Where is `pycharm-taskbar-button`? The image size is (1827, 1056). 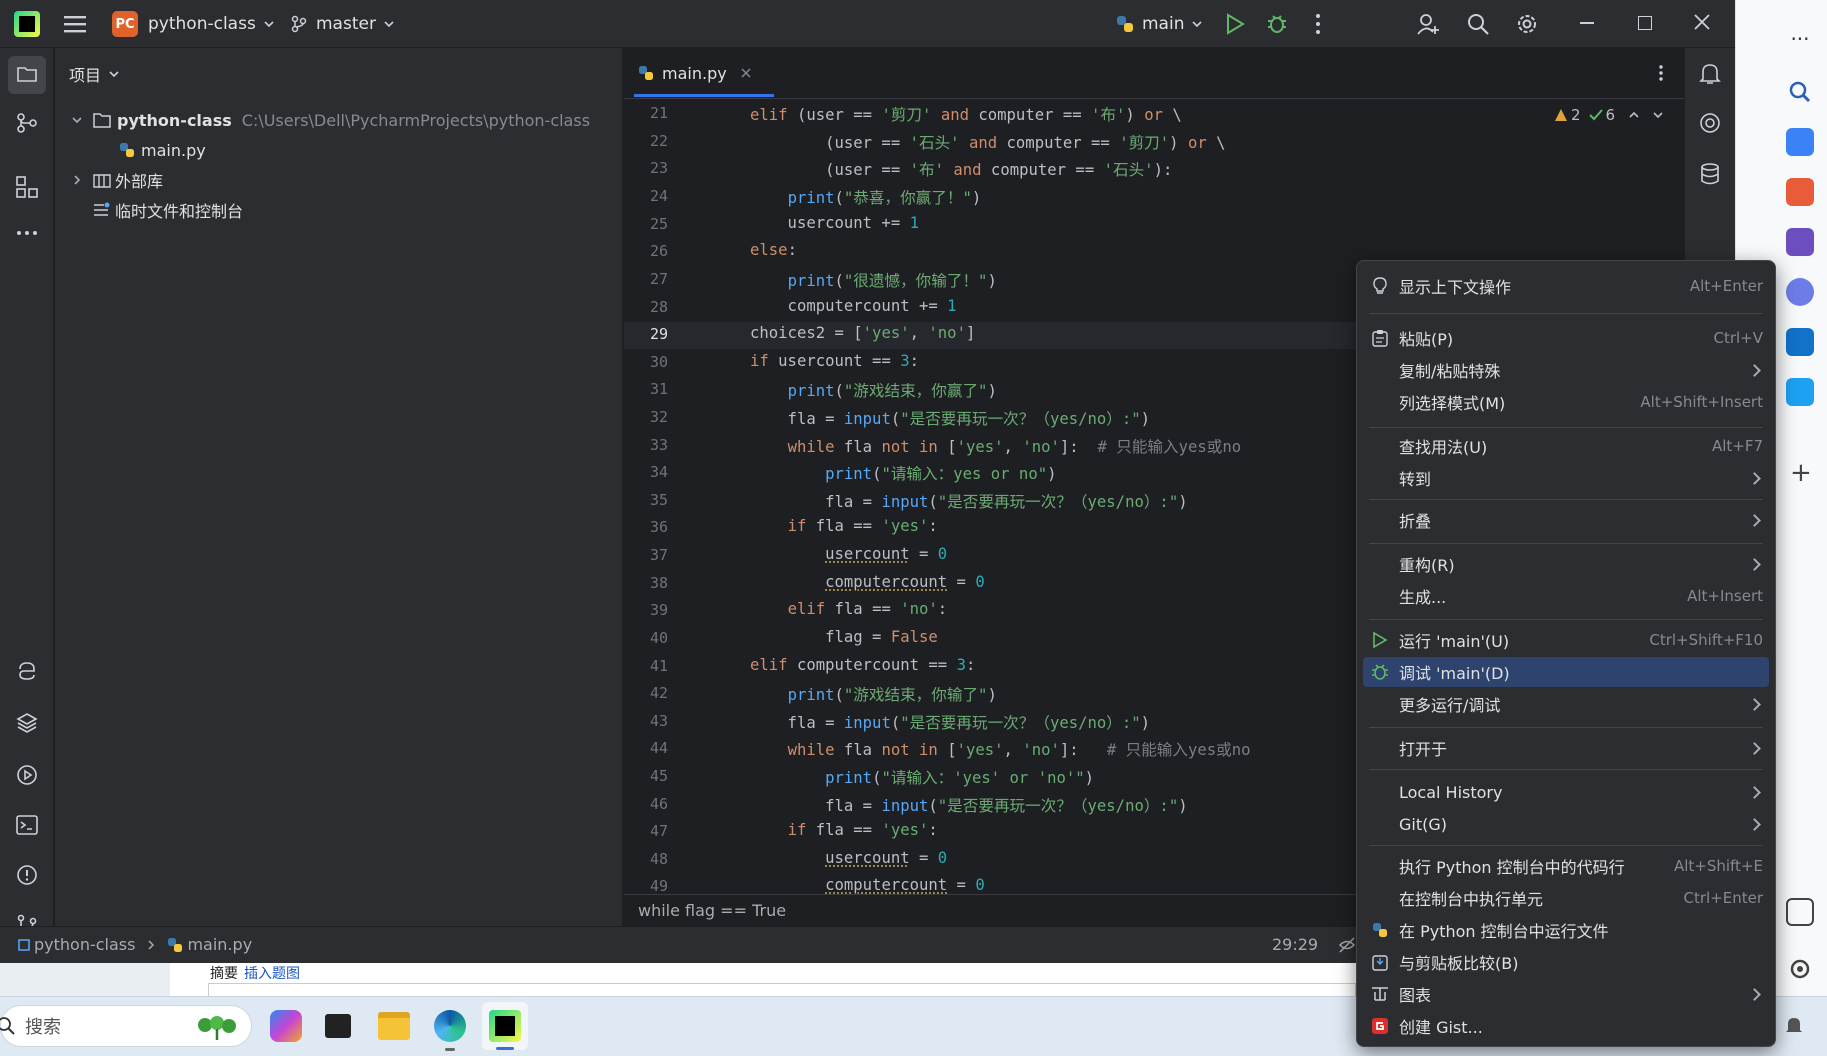 pycharm-taskbar-button is located at coordinates (505, 1026).